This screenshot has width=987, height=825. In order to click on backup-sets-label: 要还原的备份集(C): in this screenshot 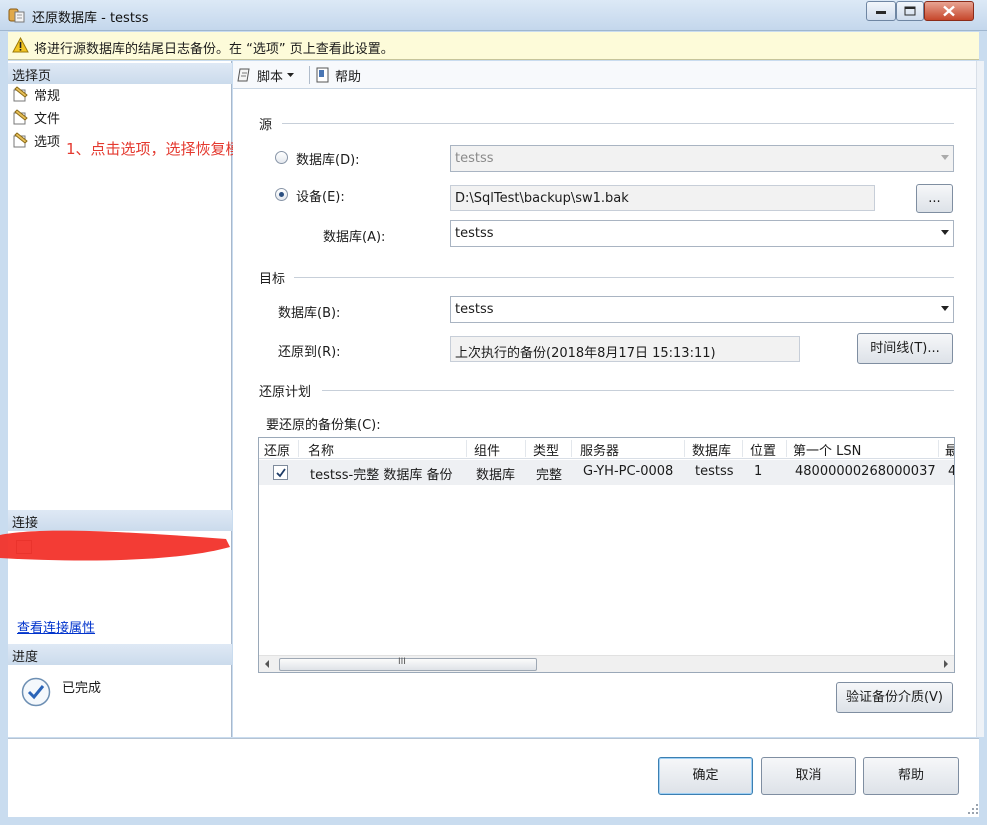, I will do `click(323, 425)`.